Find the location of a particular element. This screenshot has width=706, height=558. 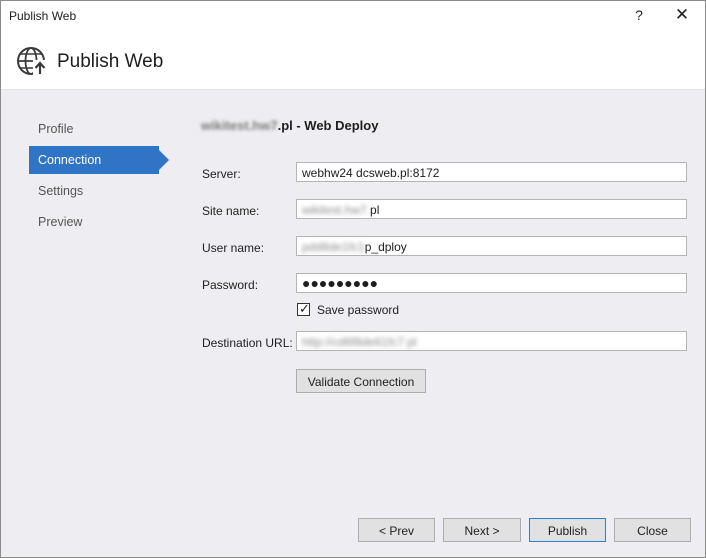

save-password-checkbox: ✓ is located at coordinates (303, 308).